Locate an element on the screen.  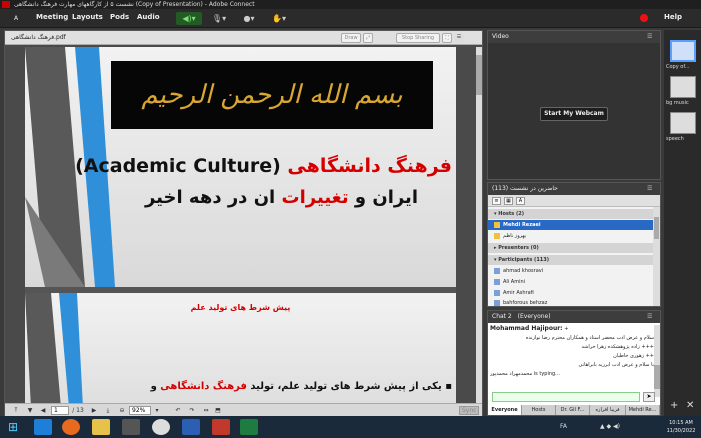
adobe-connect-taskbar-icon is located at coordinates (221, 427).